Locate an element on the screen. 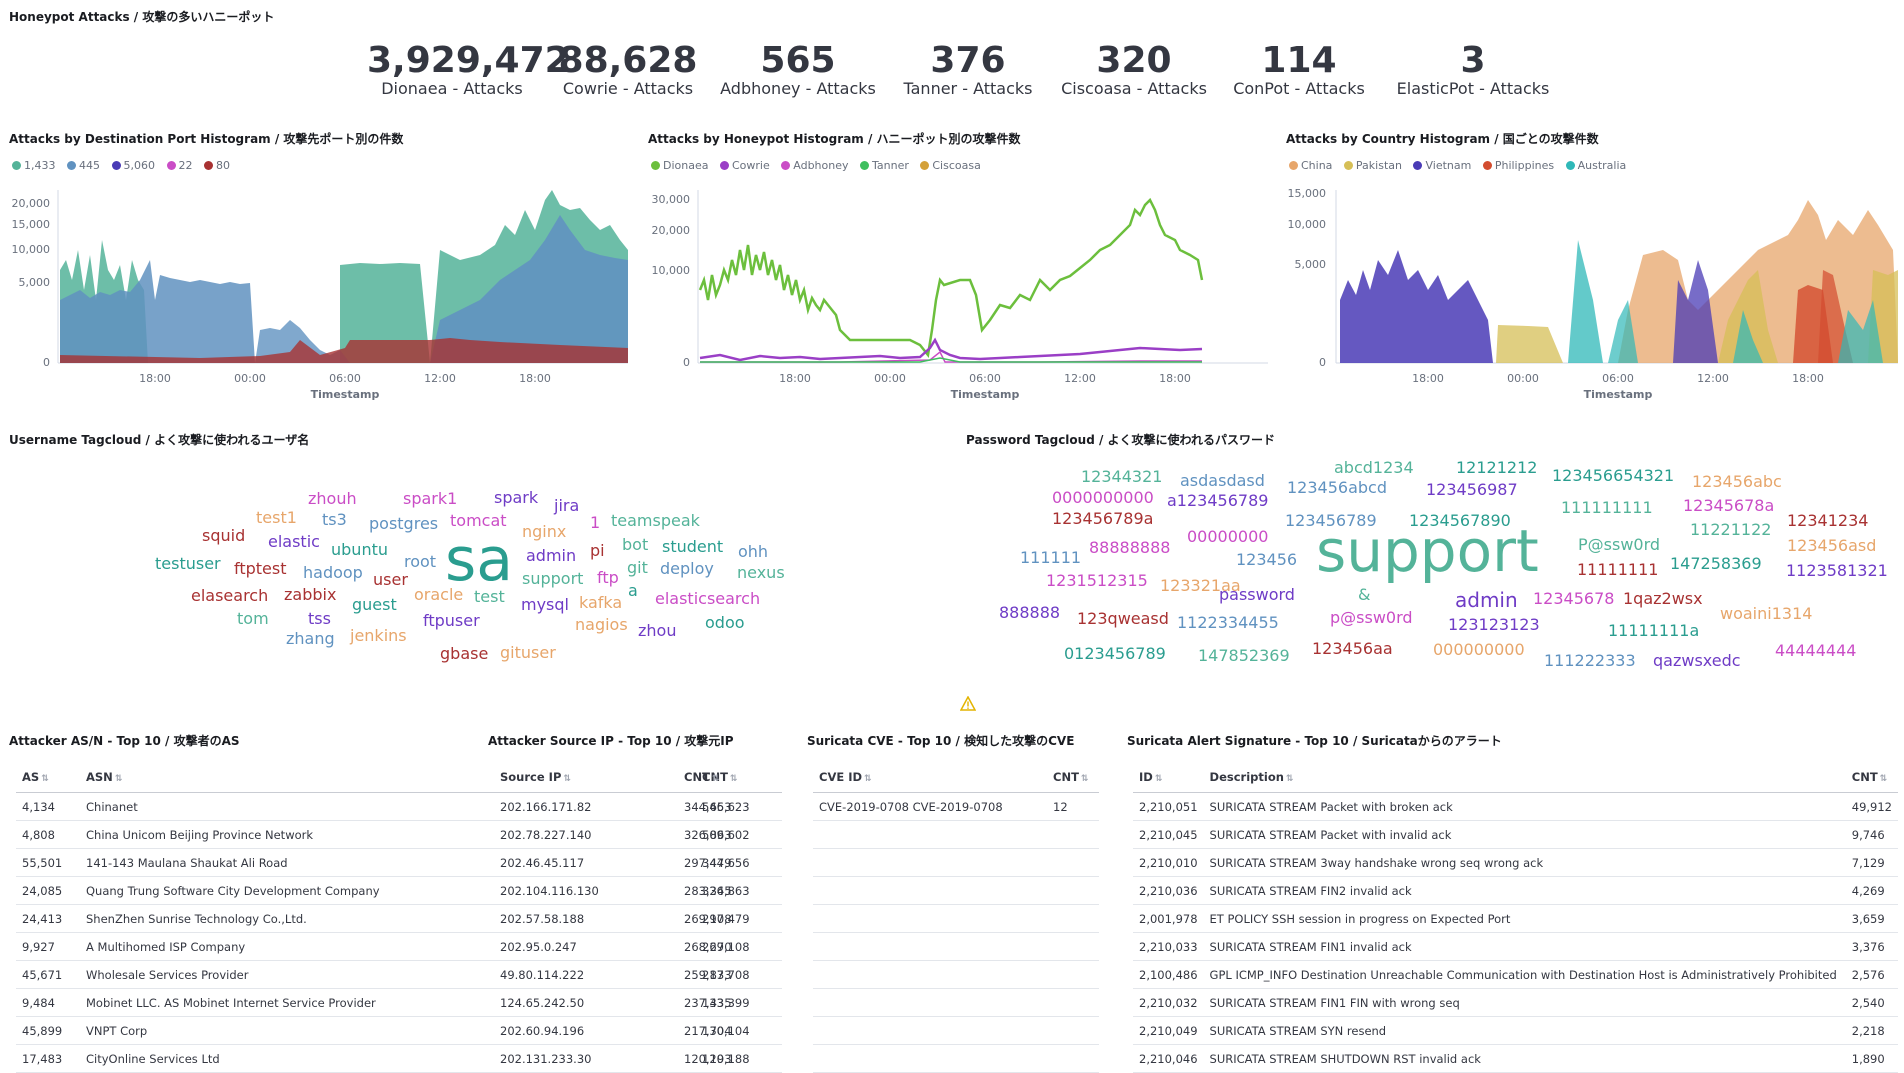 This screenshot has width=1904, height=1073. tag: 0123456789 is located at coordinates (1115, 654).